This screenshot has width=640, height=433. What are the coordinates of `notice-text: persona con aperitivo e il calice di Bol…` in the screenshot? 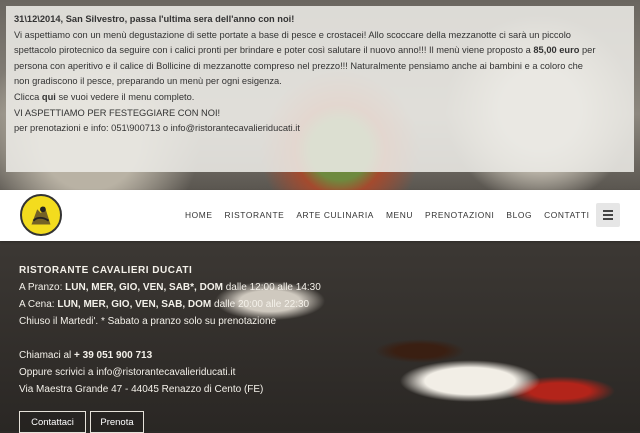 It's located at (298, 65).